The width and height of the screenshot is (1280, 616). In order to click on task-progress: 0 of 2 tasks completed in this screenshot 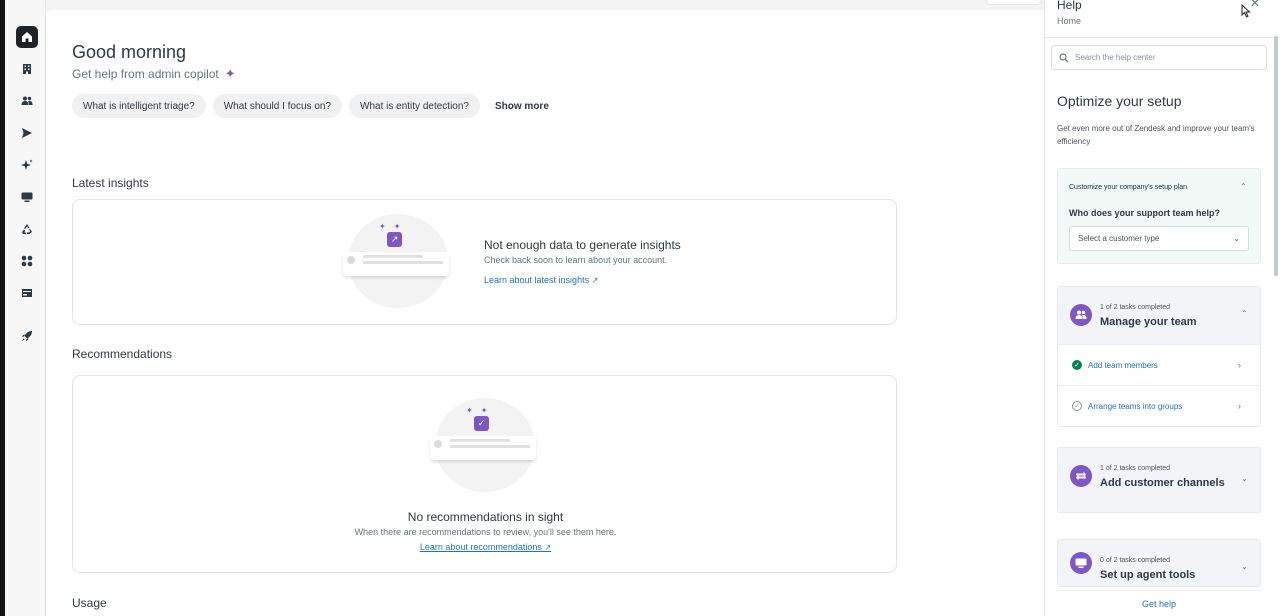, I will do `click(1135, 560)`.